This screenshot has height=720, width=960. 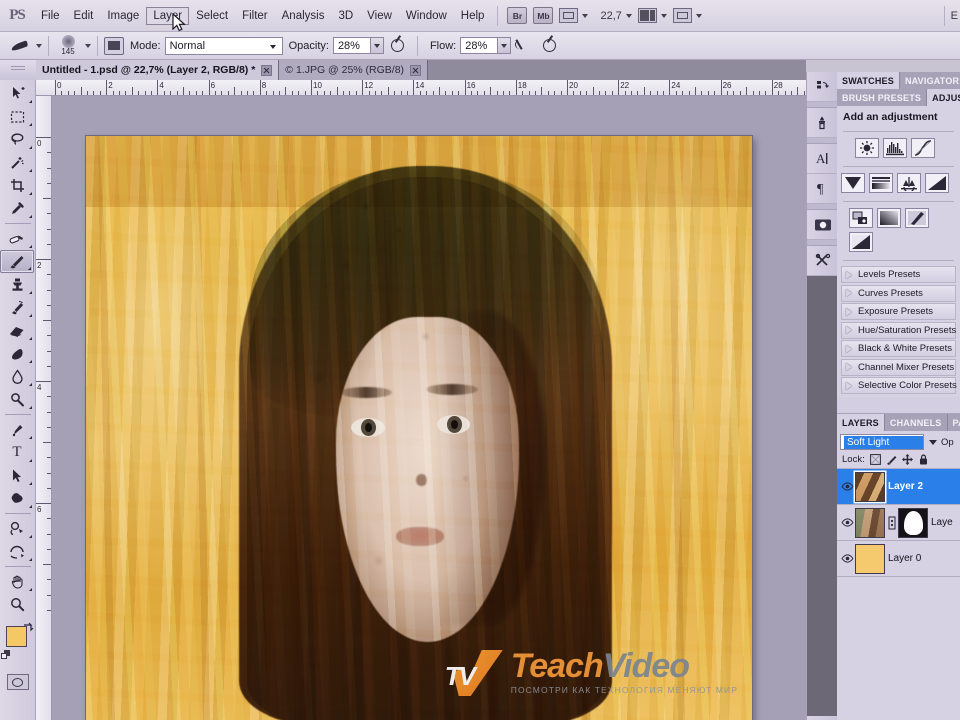 What do you see at coordinates (898, 330) in the screenshot?
I see `preset-row: Hue/Saturation Presets` at bounding box center [898, 330].